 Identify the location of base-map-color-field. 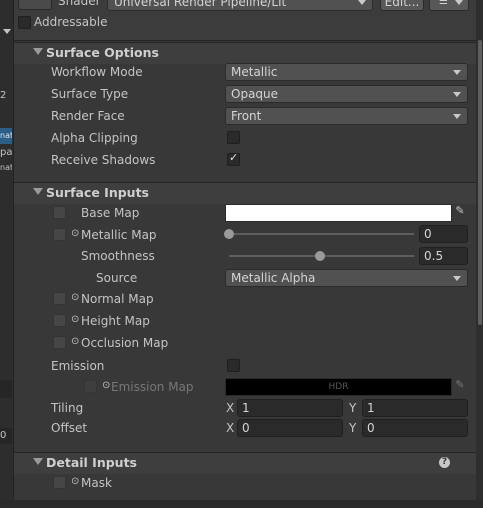
(338, 213).